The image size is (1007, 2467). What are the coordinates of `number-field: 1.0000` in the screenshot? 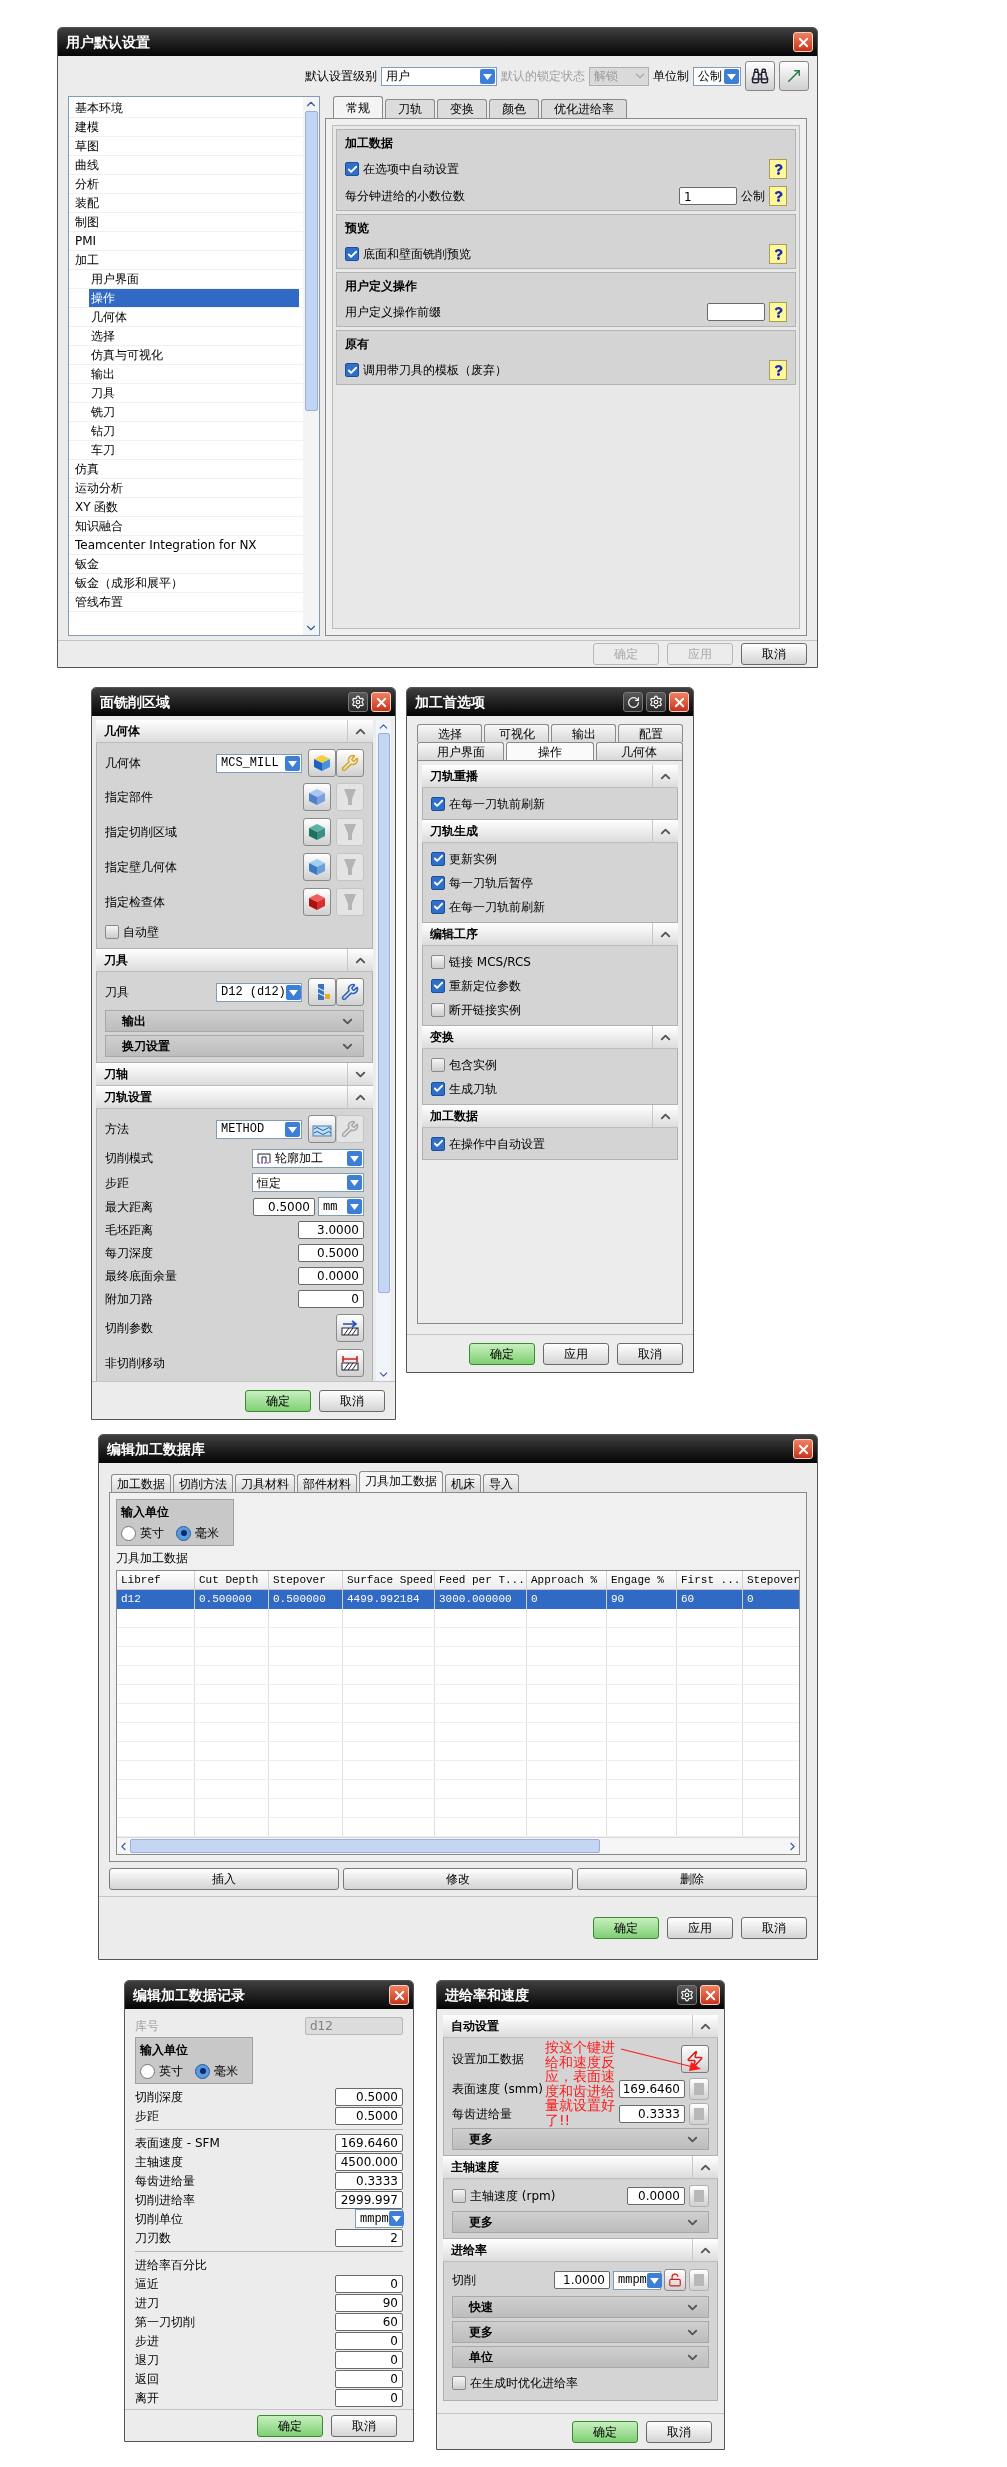 It's located at (582, 2280).